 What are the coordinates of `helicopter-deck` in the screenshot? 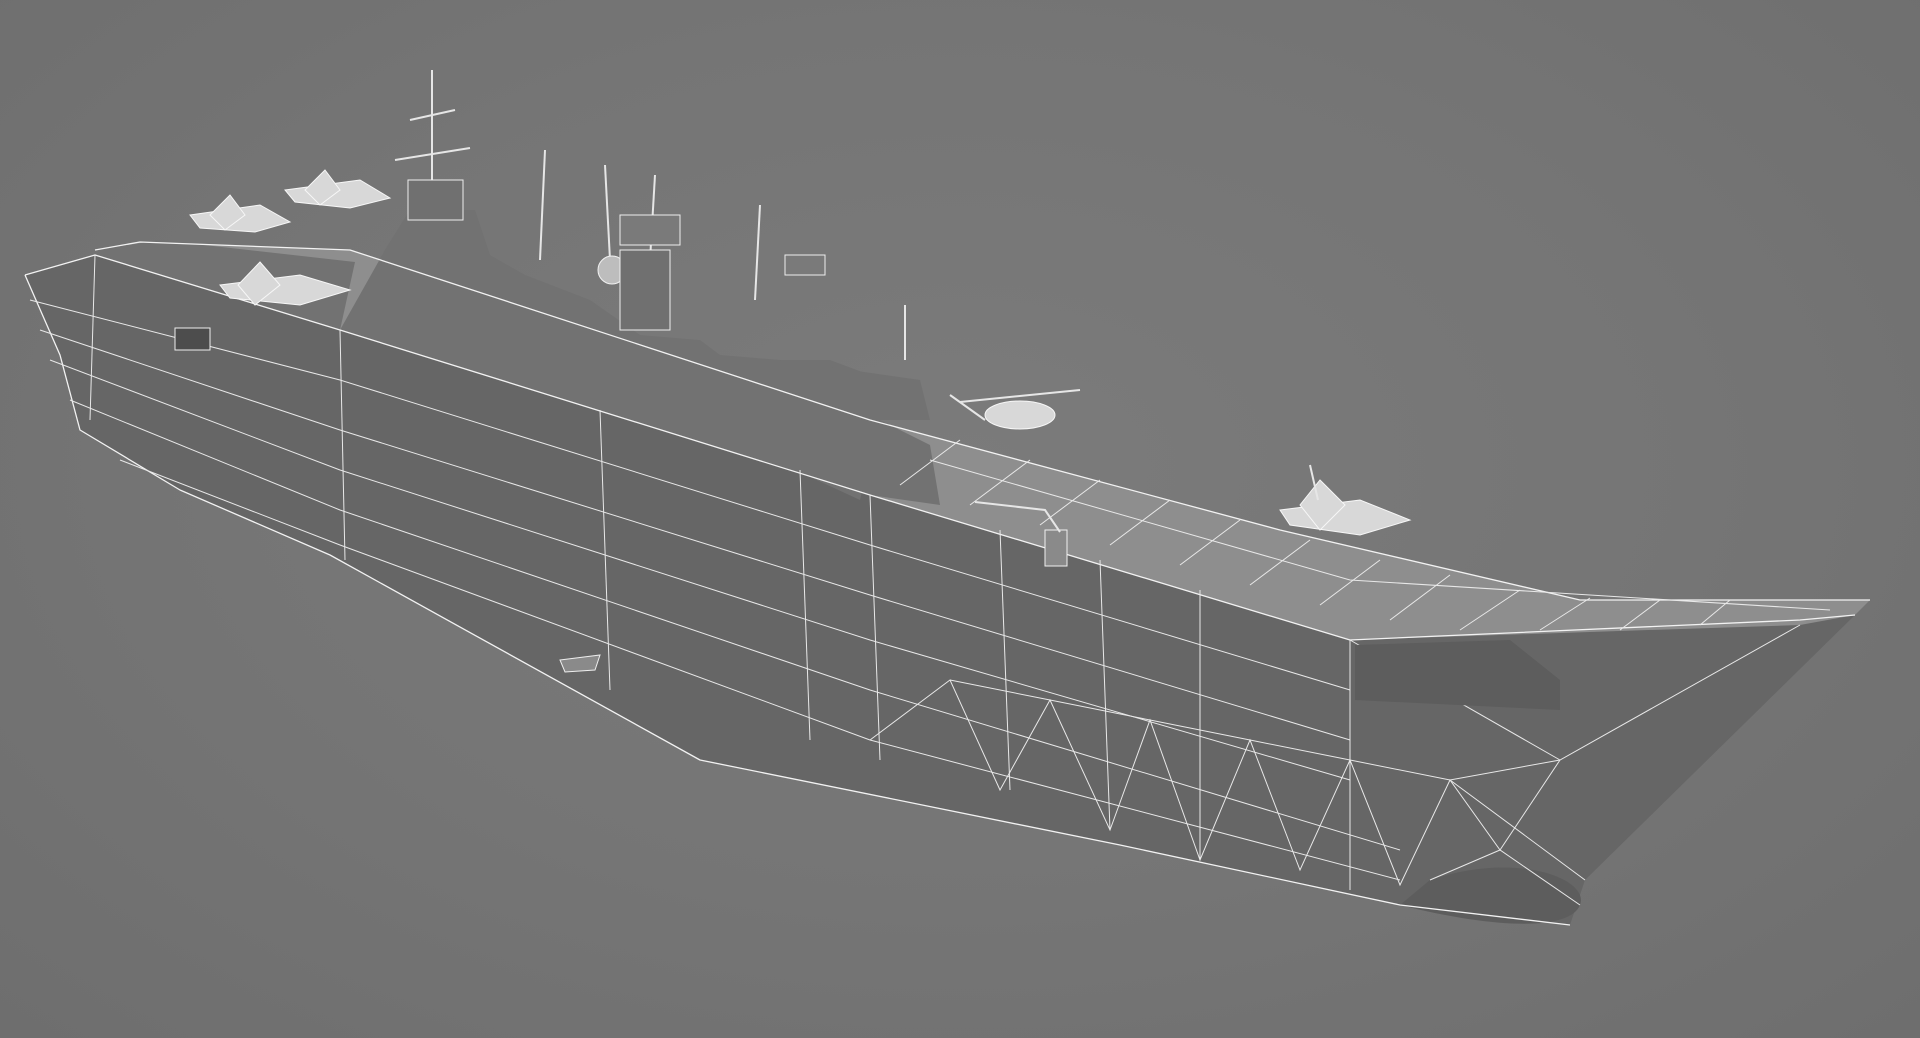 It's located at (1015, 409).